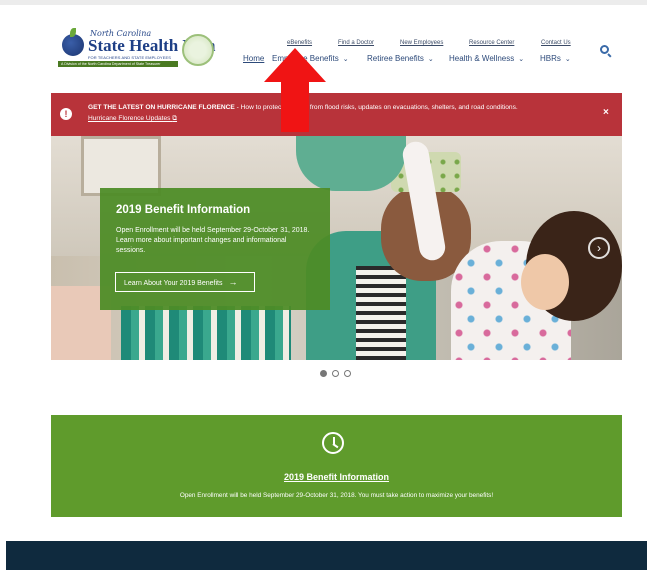  What do you see at coordinates (121, 166) in the screenshot?
I see `hero-photo-window` at bounding box center [121, 166].